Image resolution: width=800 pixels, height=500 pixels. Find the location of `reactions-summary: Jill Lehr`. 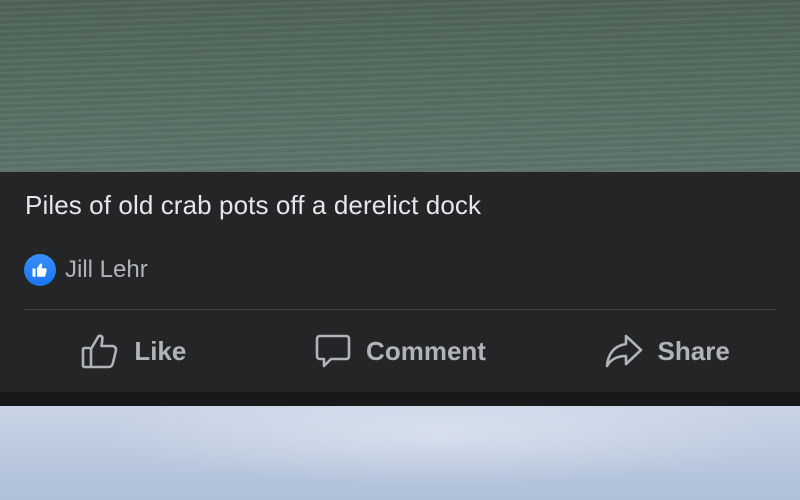

reactions-summary: Jill Lehr is located at coordinates (86, 270).